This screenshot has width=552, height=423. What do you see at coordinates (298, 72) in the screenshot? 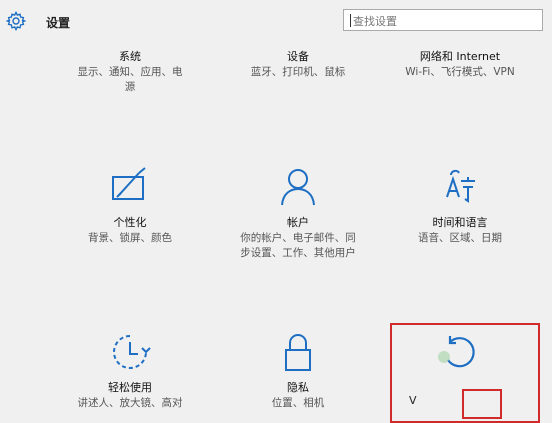
I see `tile-devices-desc: 蓝牙、打印机、鼠标` at bounding box center [298, 72].